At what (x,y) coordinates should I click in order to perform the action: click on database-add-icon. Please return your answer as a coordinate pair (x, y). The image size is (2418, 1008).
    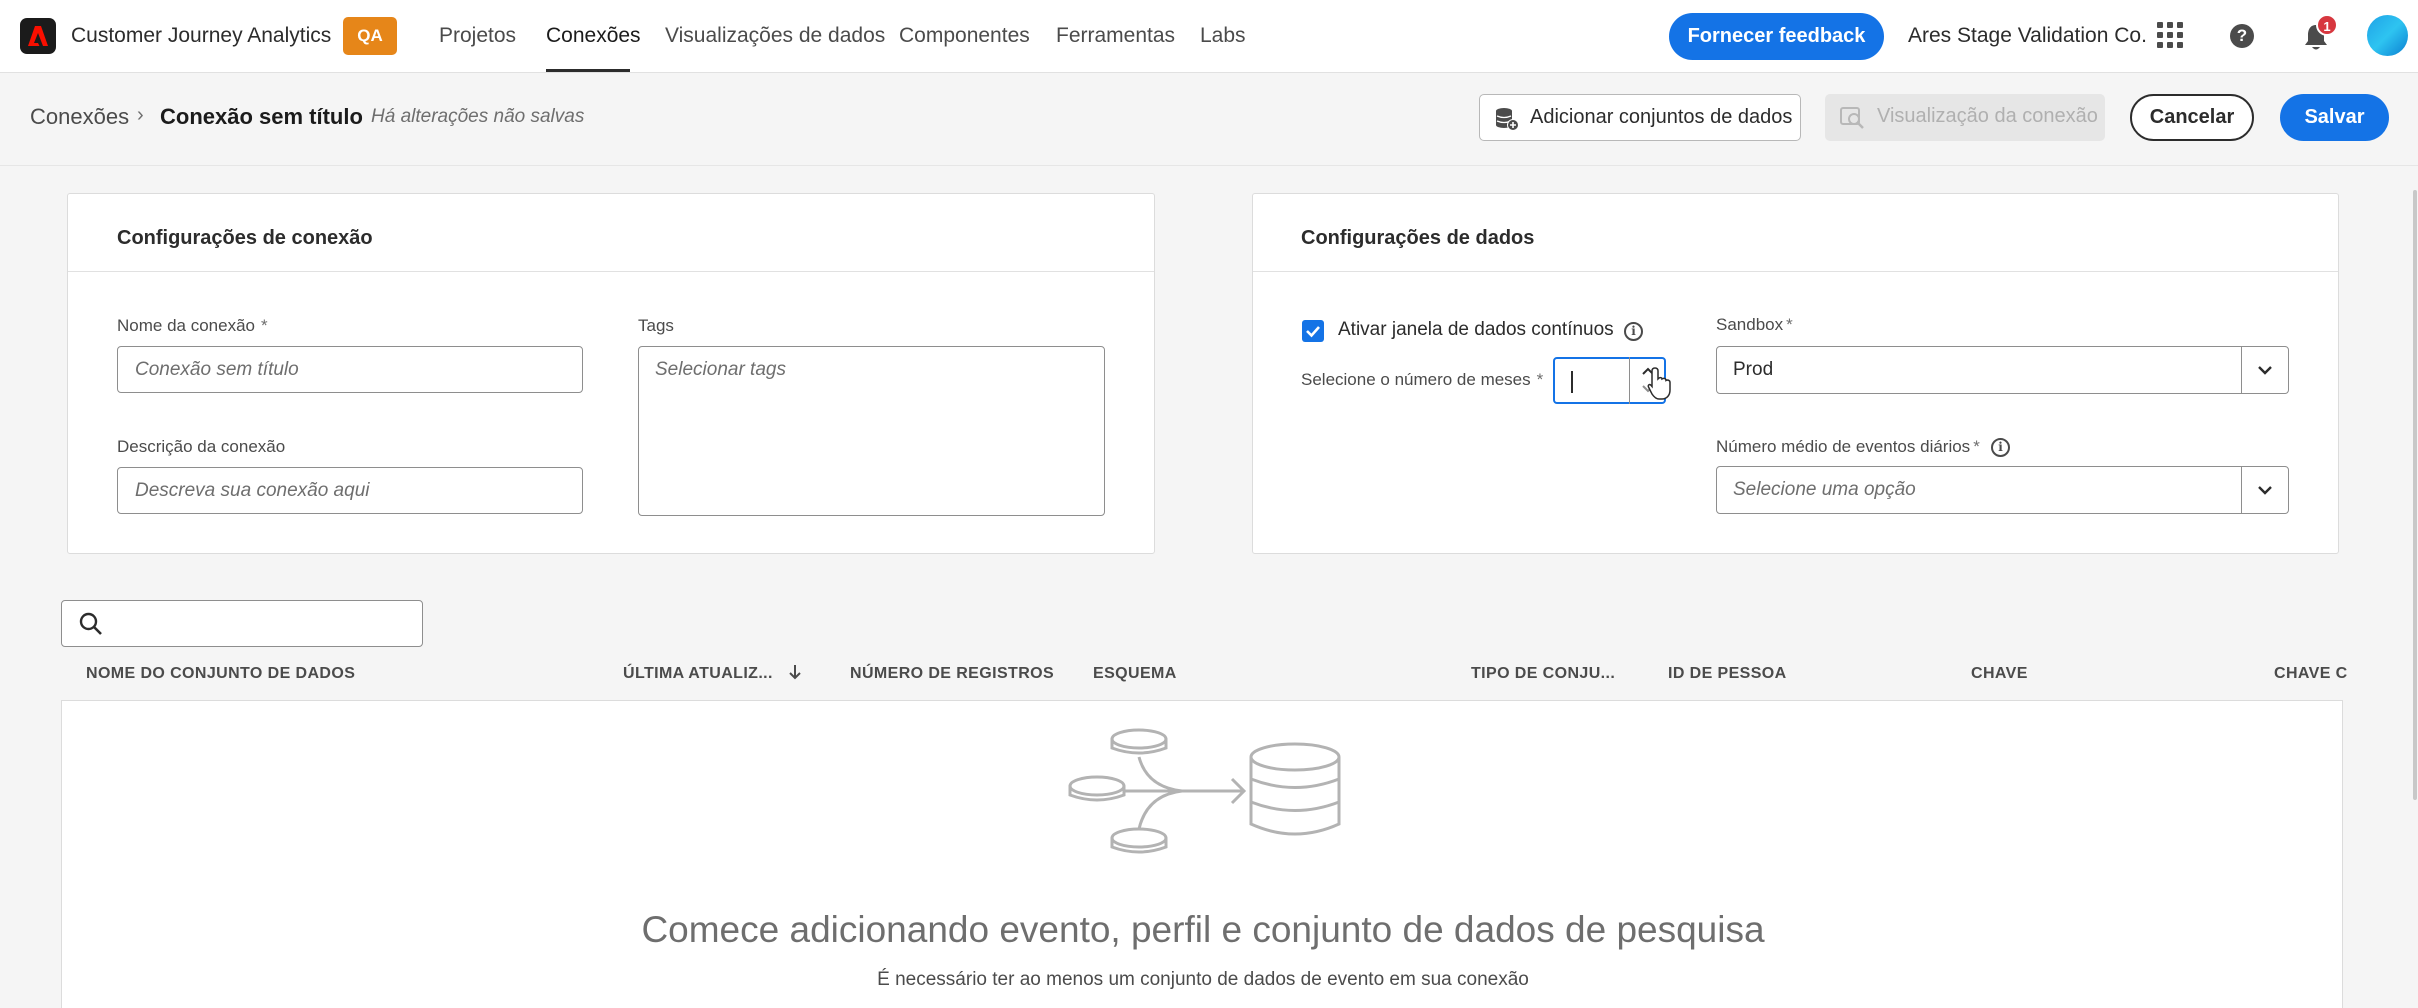
    Looking at the image, I should click on (1507, 119).